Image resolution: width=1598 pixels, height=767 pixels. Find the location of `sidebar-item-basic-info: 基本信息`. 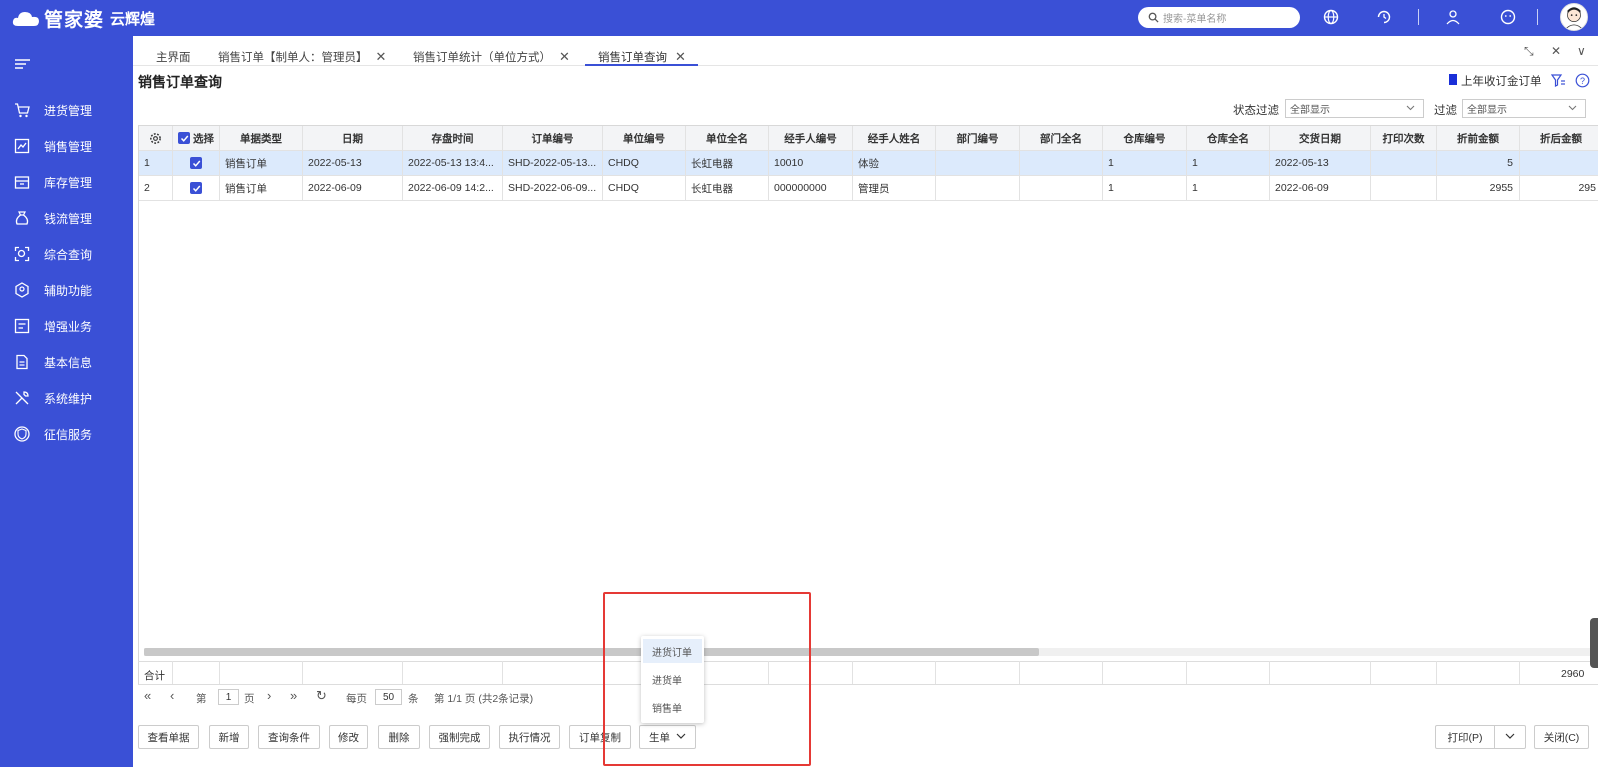

sidebar-item-basic-info: 基本信息 is located at coordinates (66, 362).